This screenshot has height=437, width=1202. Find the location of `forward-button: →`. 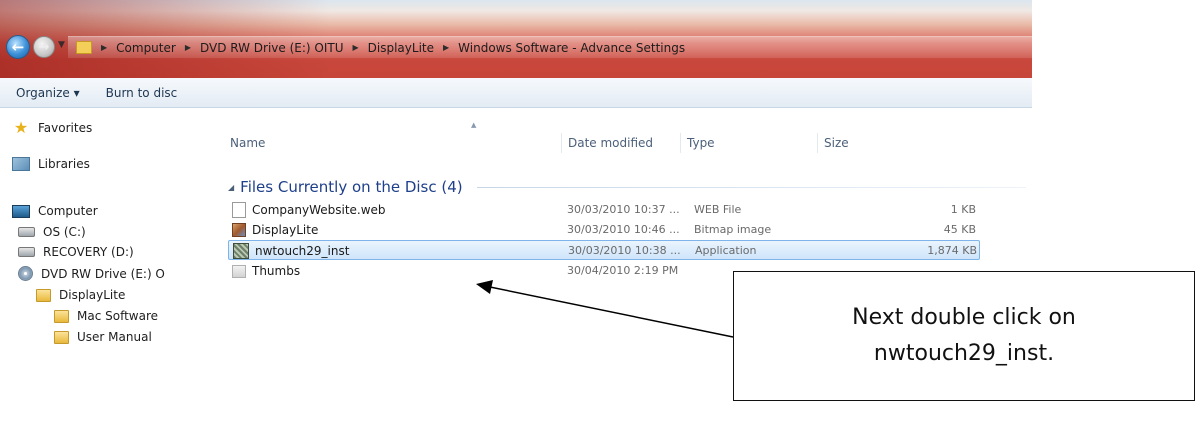

forward-button: → is located at coordinates (44, 47).